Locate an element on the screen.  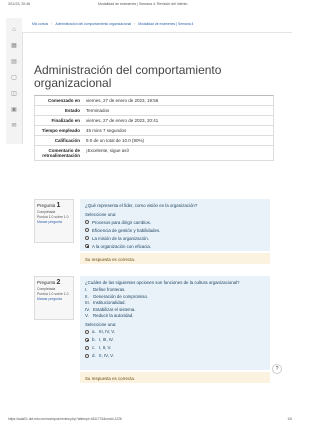
question-feedback-2: Su respuesta es correcta. is located at coordinates (175, 377).